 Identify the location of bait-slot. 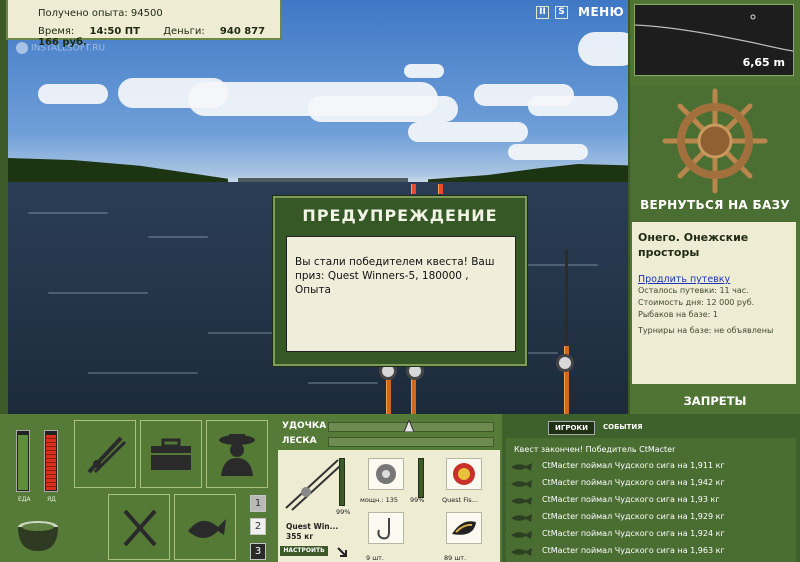
(464, 528).